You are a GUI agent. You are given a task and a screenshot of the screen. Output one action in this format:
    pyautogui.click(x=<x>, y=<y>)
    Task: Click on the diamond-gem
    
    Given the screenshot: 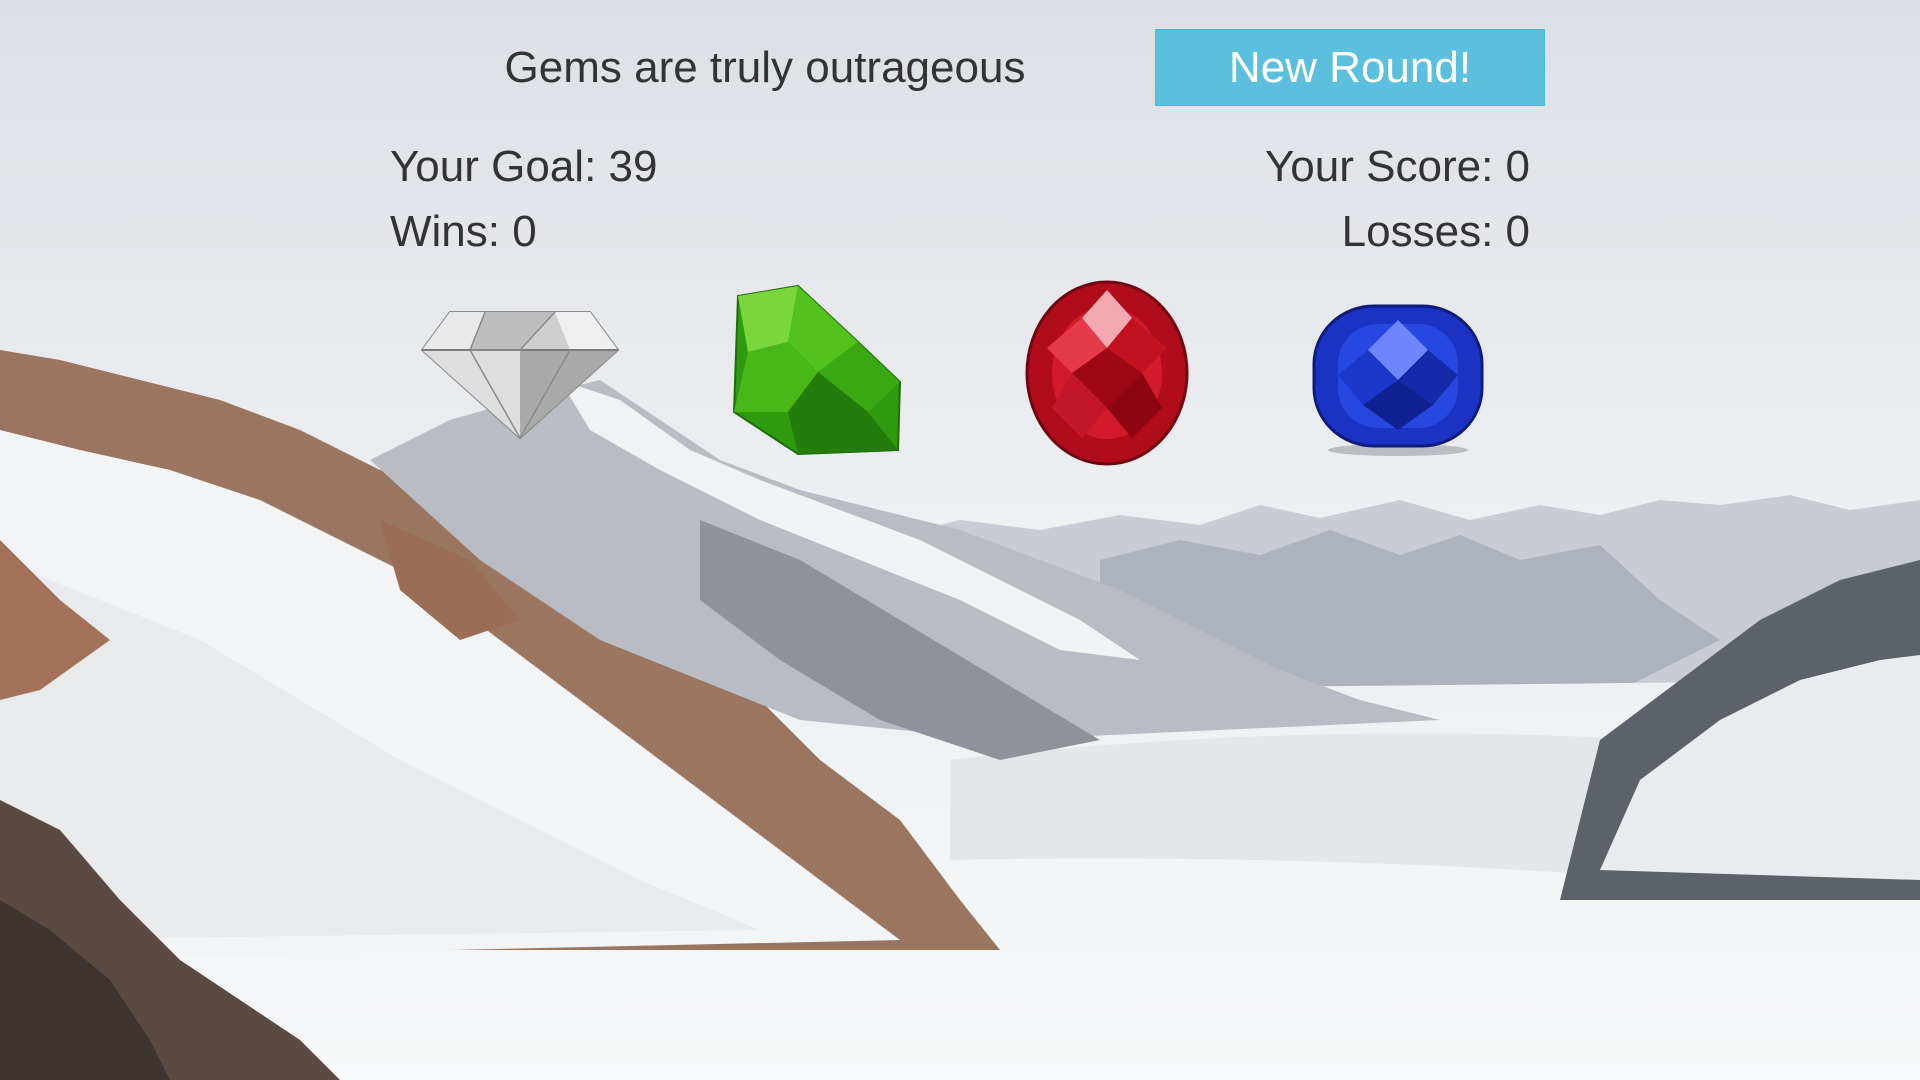 What is the action you would take?
    pyautogui.click(x=520, y=370)
    